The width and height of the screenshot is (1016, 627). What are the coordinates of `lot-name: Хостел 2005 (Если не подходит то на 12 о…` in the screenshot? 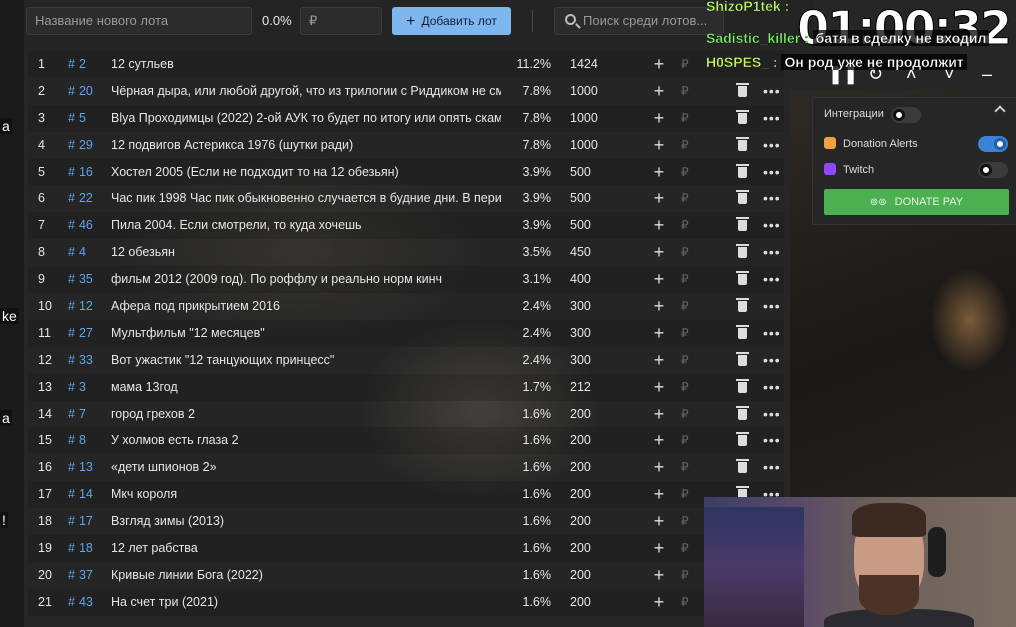 It's located at (306, 172).